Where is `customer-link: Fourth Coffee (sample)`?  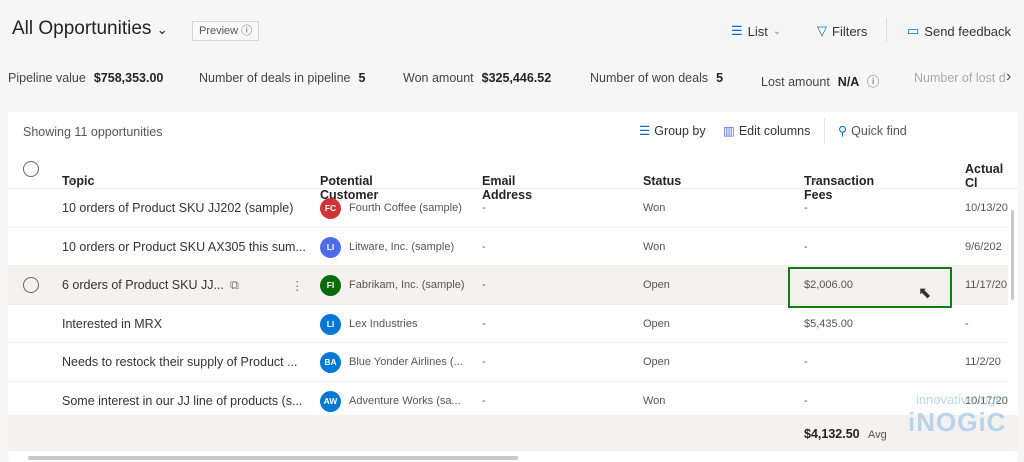 customer-link: Fourth Coffee (sample) is located at coordinates (405, 208).